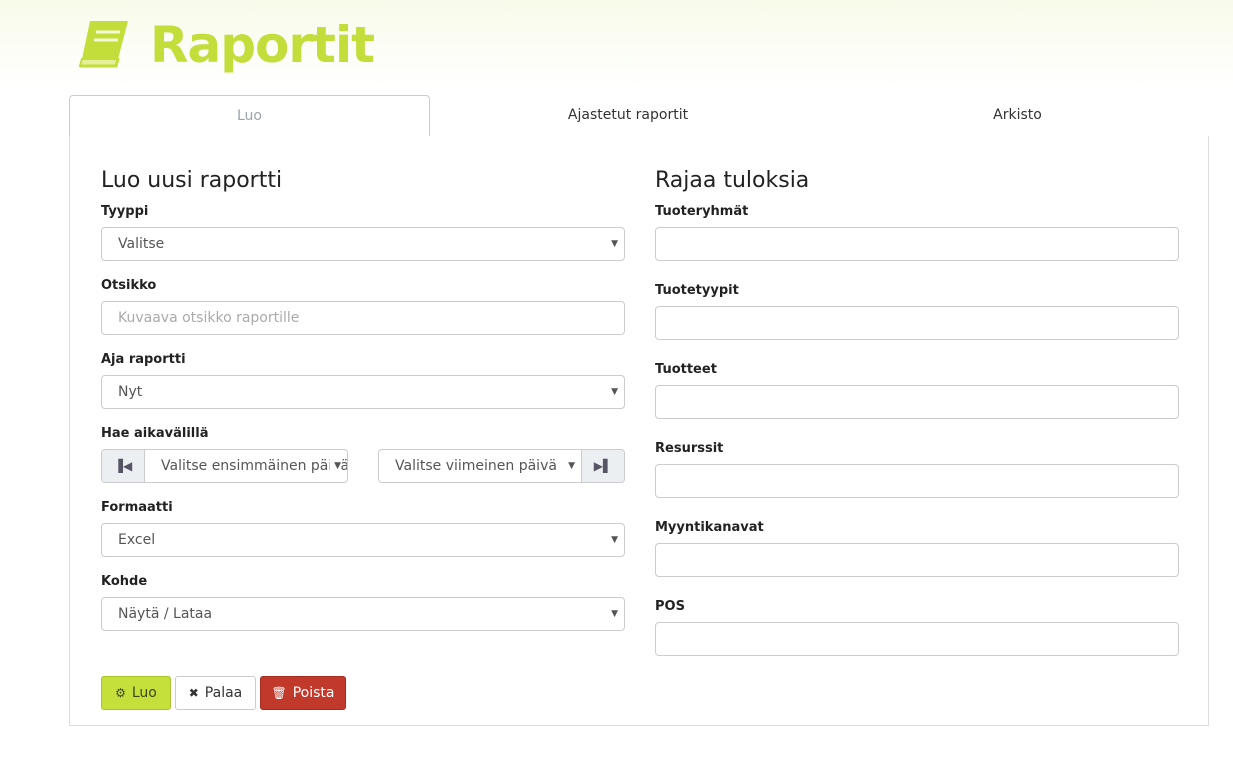  What do you see at coordinates (124, 581) in the screenshot?
I see `target-label: Kohde` at bounding box center [124, 581].